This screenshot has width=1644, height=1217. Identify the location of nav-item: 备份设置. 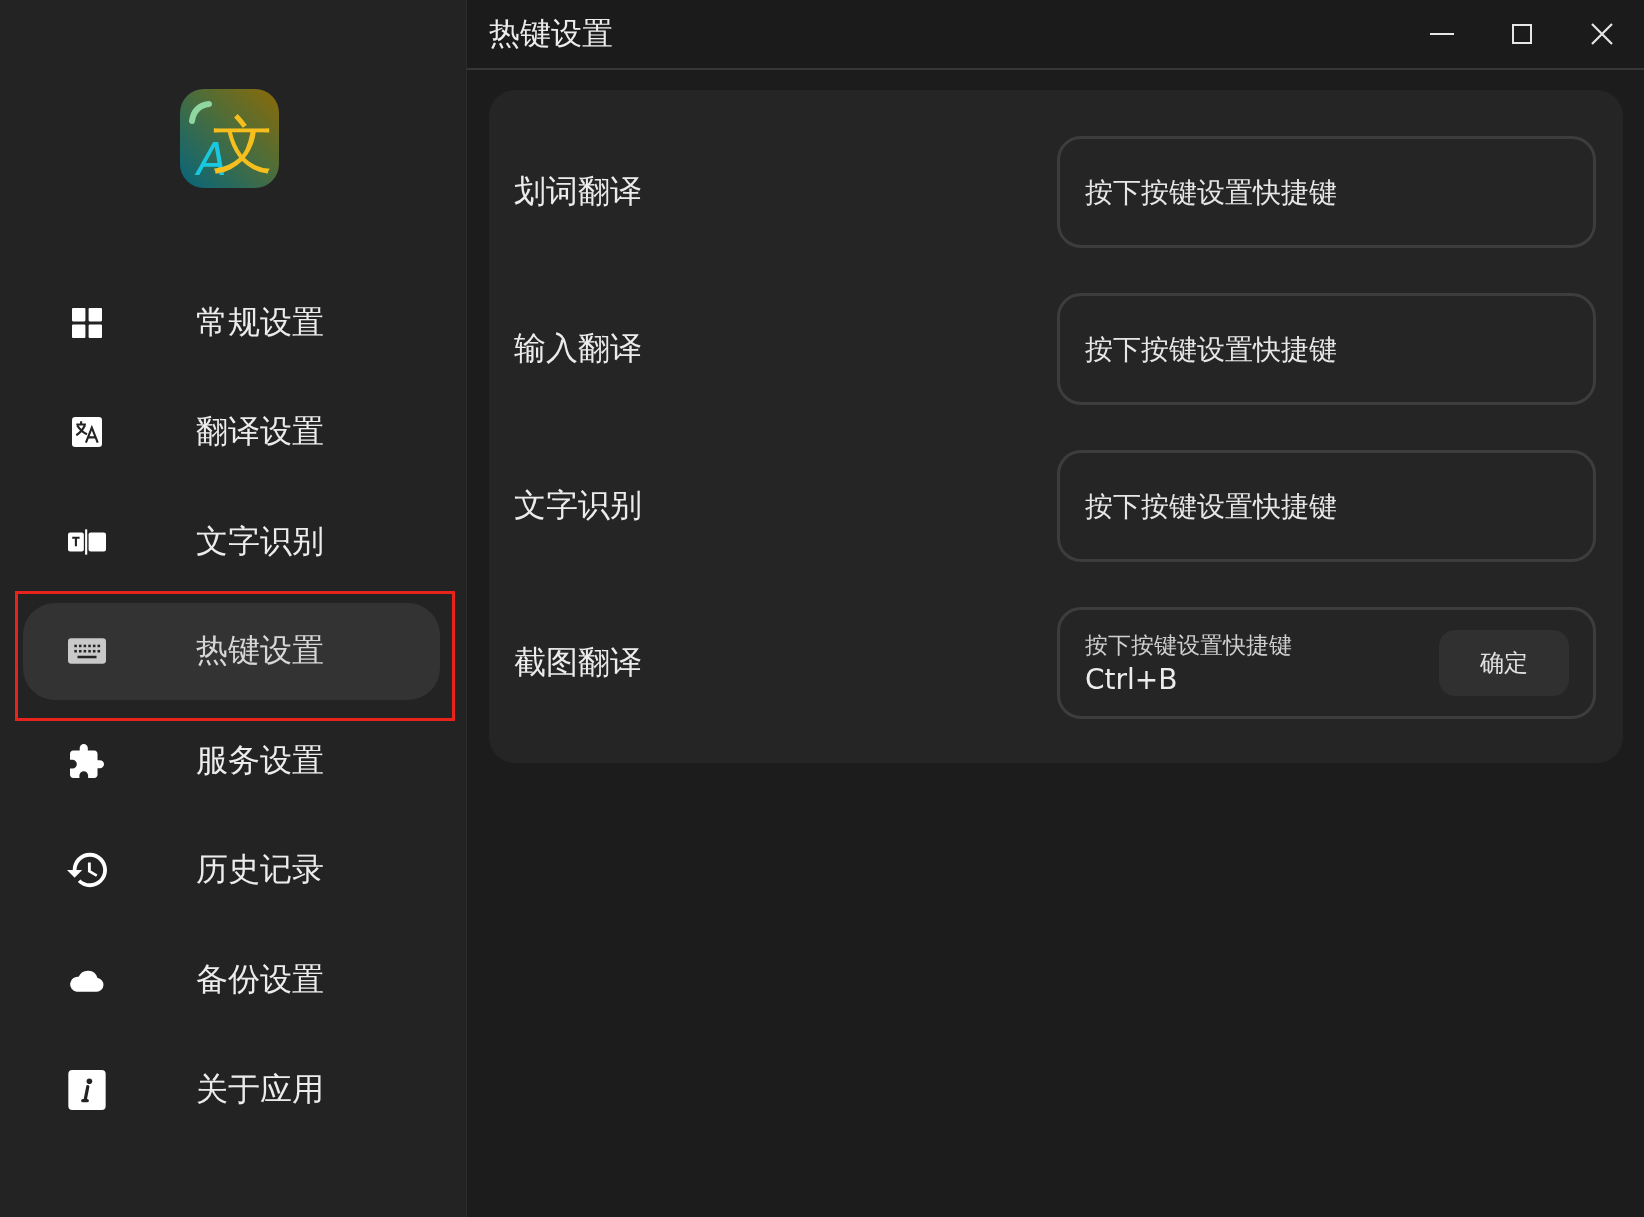
(231, 980).